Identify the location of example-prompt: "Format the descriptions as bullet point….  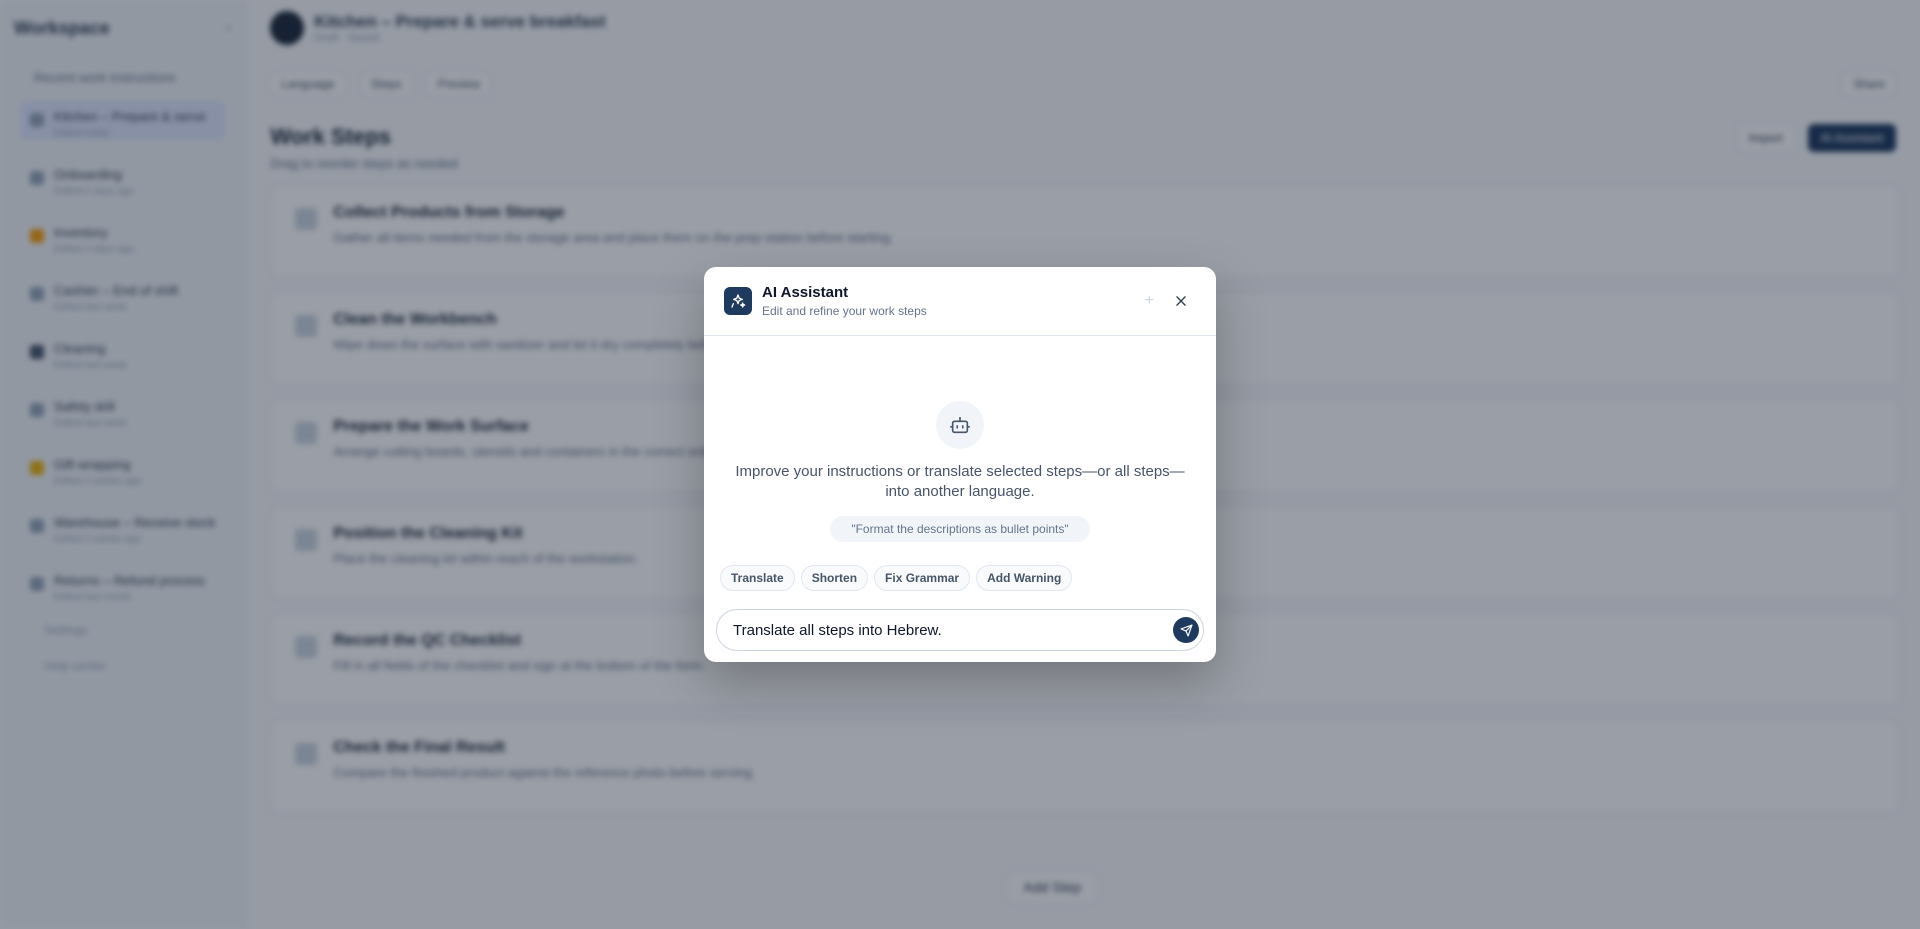
(960, 529).